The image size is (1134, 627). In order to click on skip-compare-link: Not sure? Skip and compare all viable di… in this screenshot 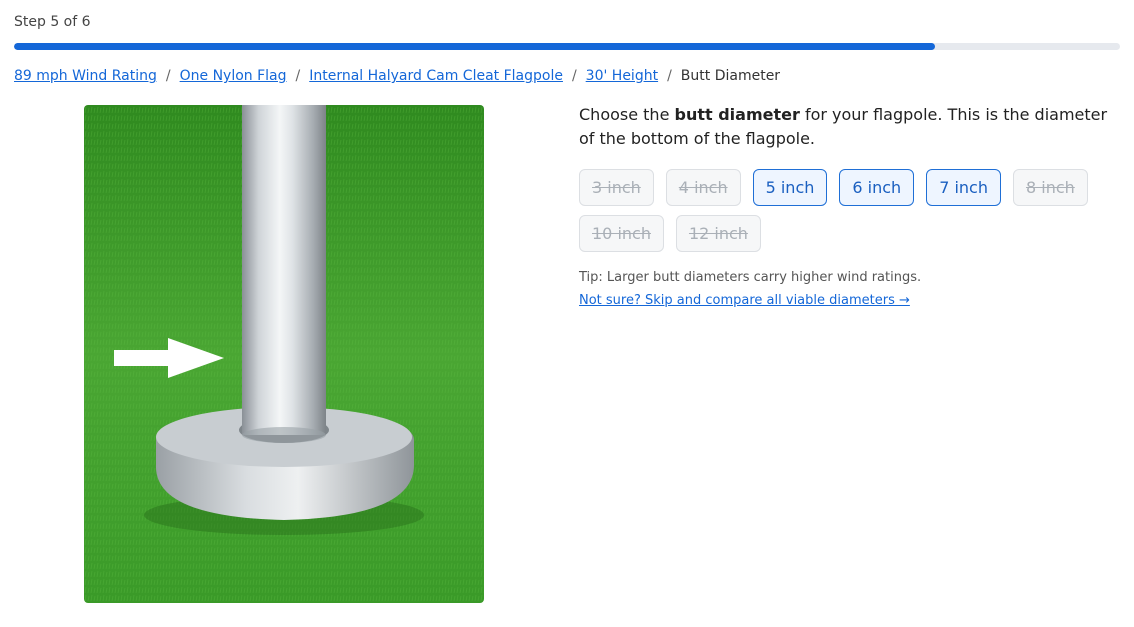, I will do `click(744, 300)`.